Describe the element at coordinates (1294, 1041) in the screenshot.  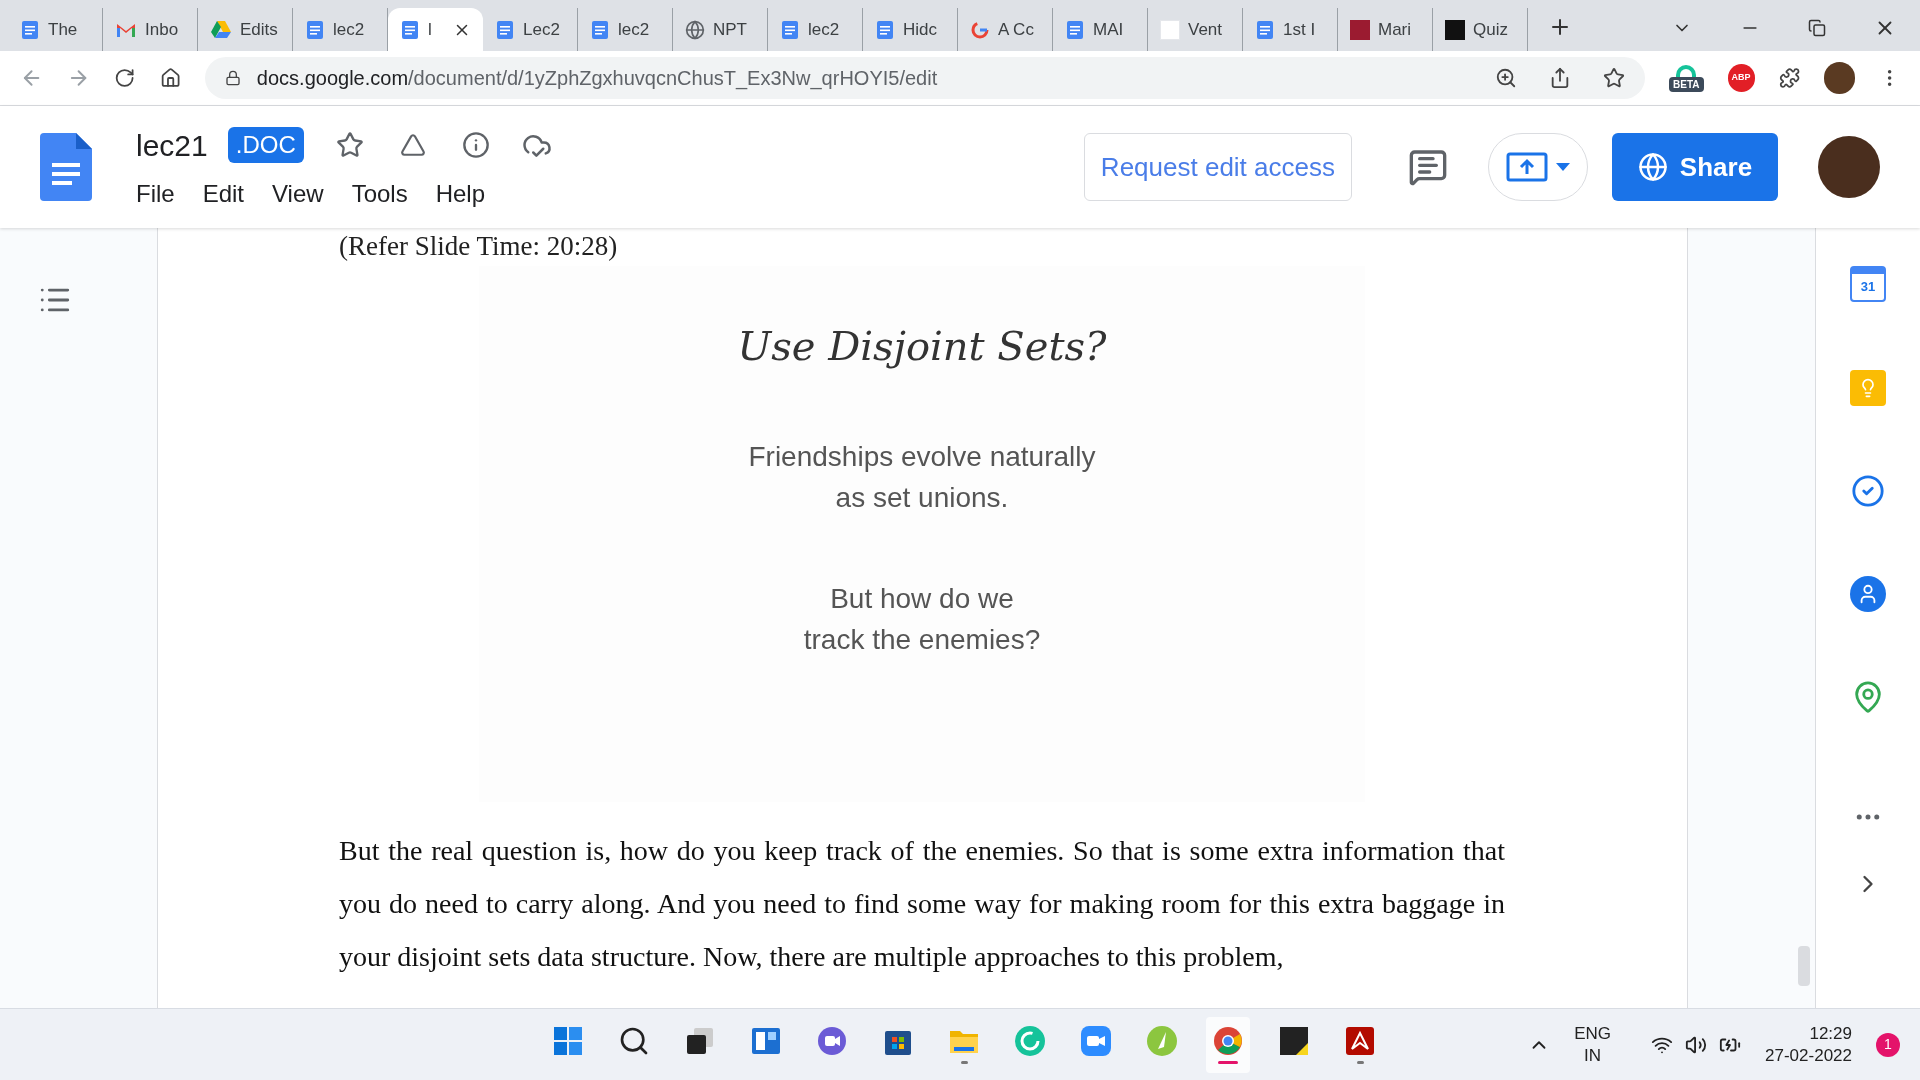
I see `sticky-note-icon` at that location.